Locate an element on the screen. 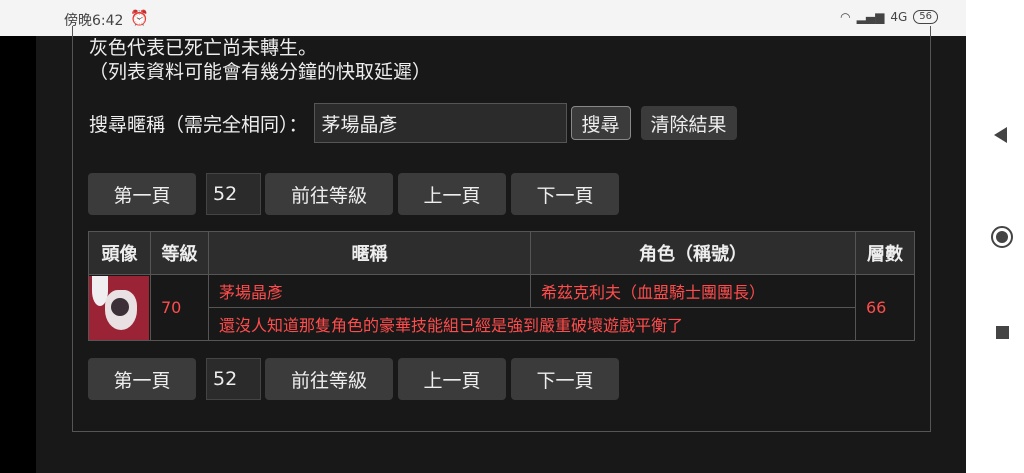  avatar-cell is located at coordinates (119, 307).